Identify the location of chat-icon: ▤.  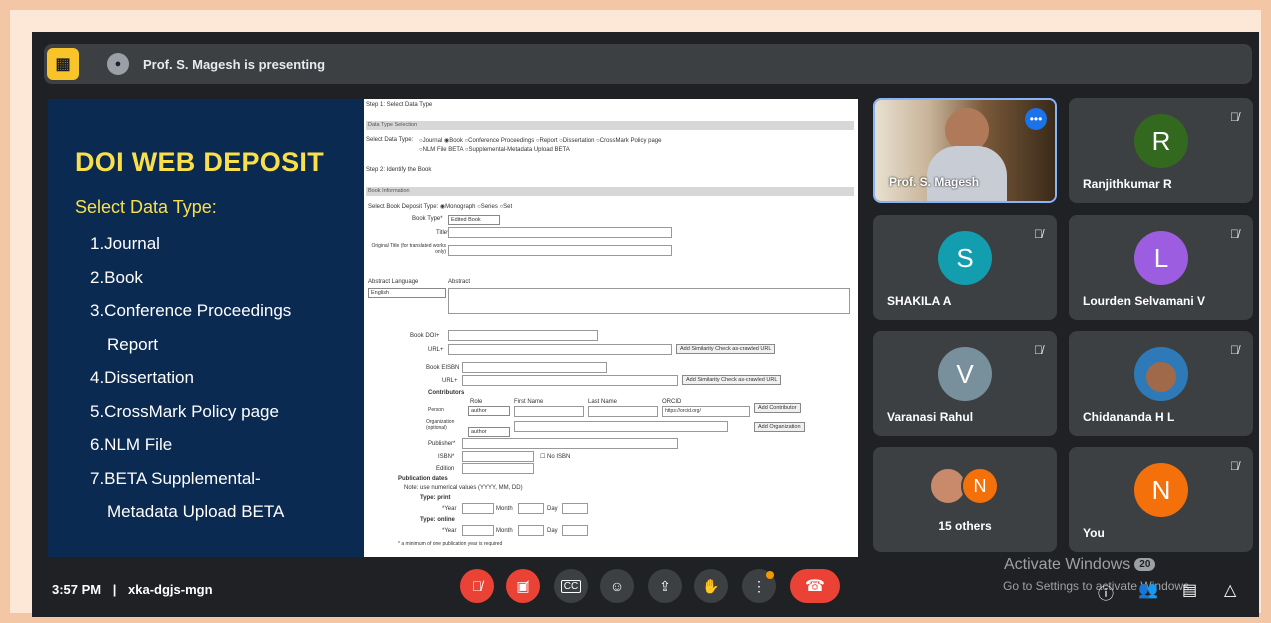
(1189, 590).